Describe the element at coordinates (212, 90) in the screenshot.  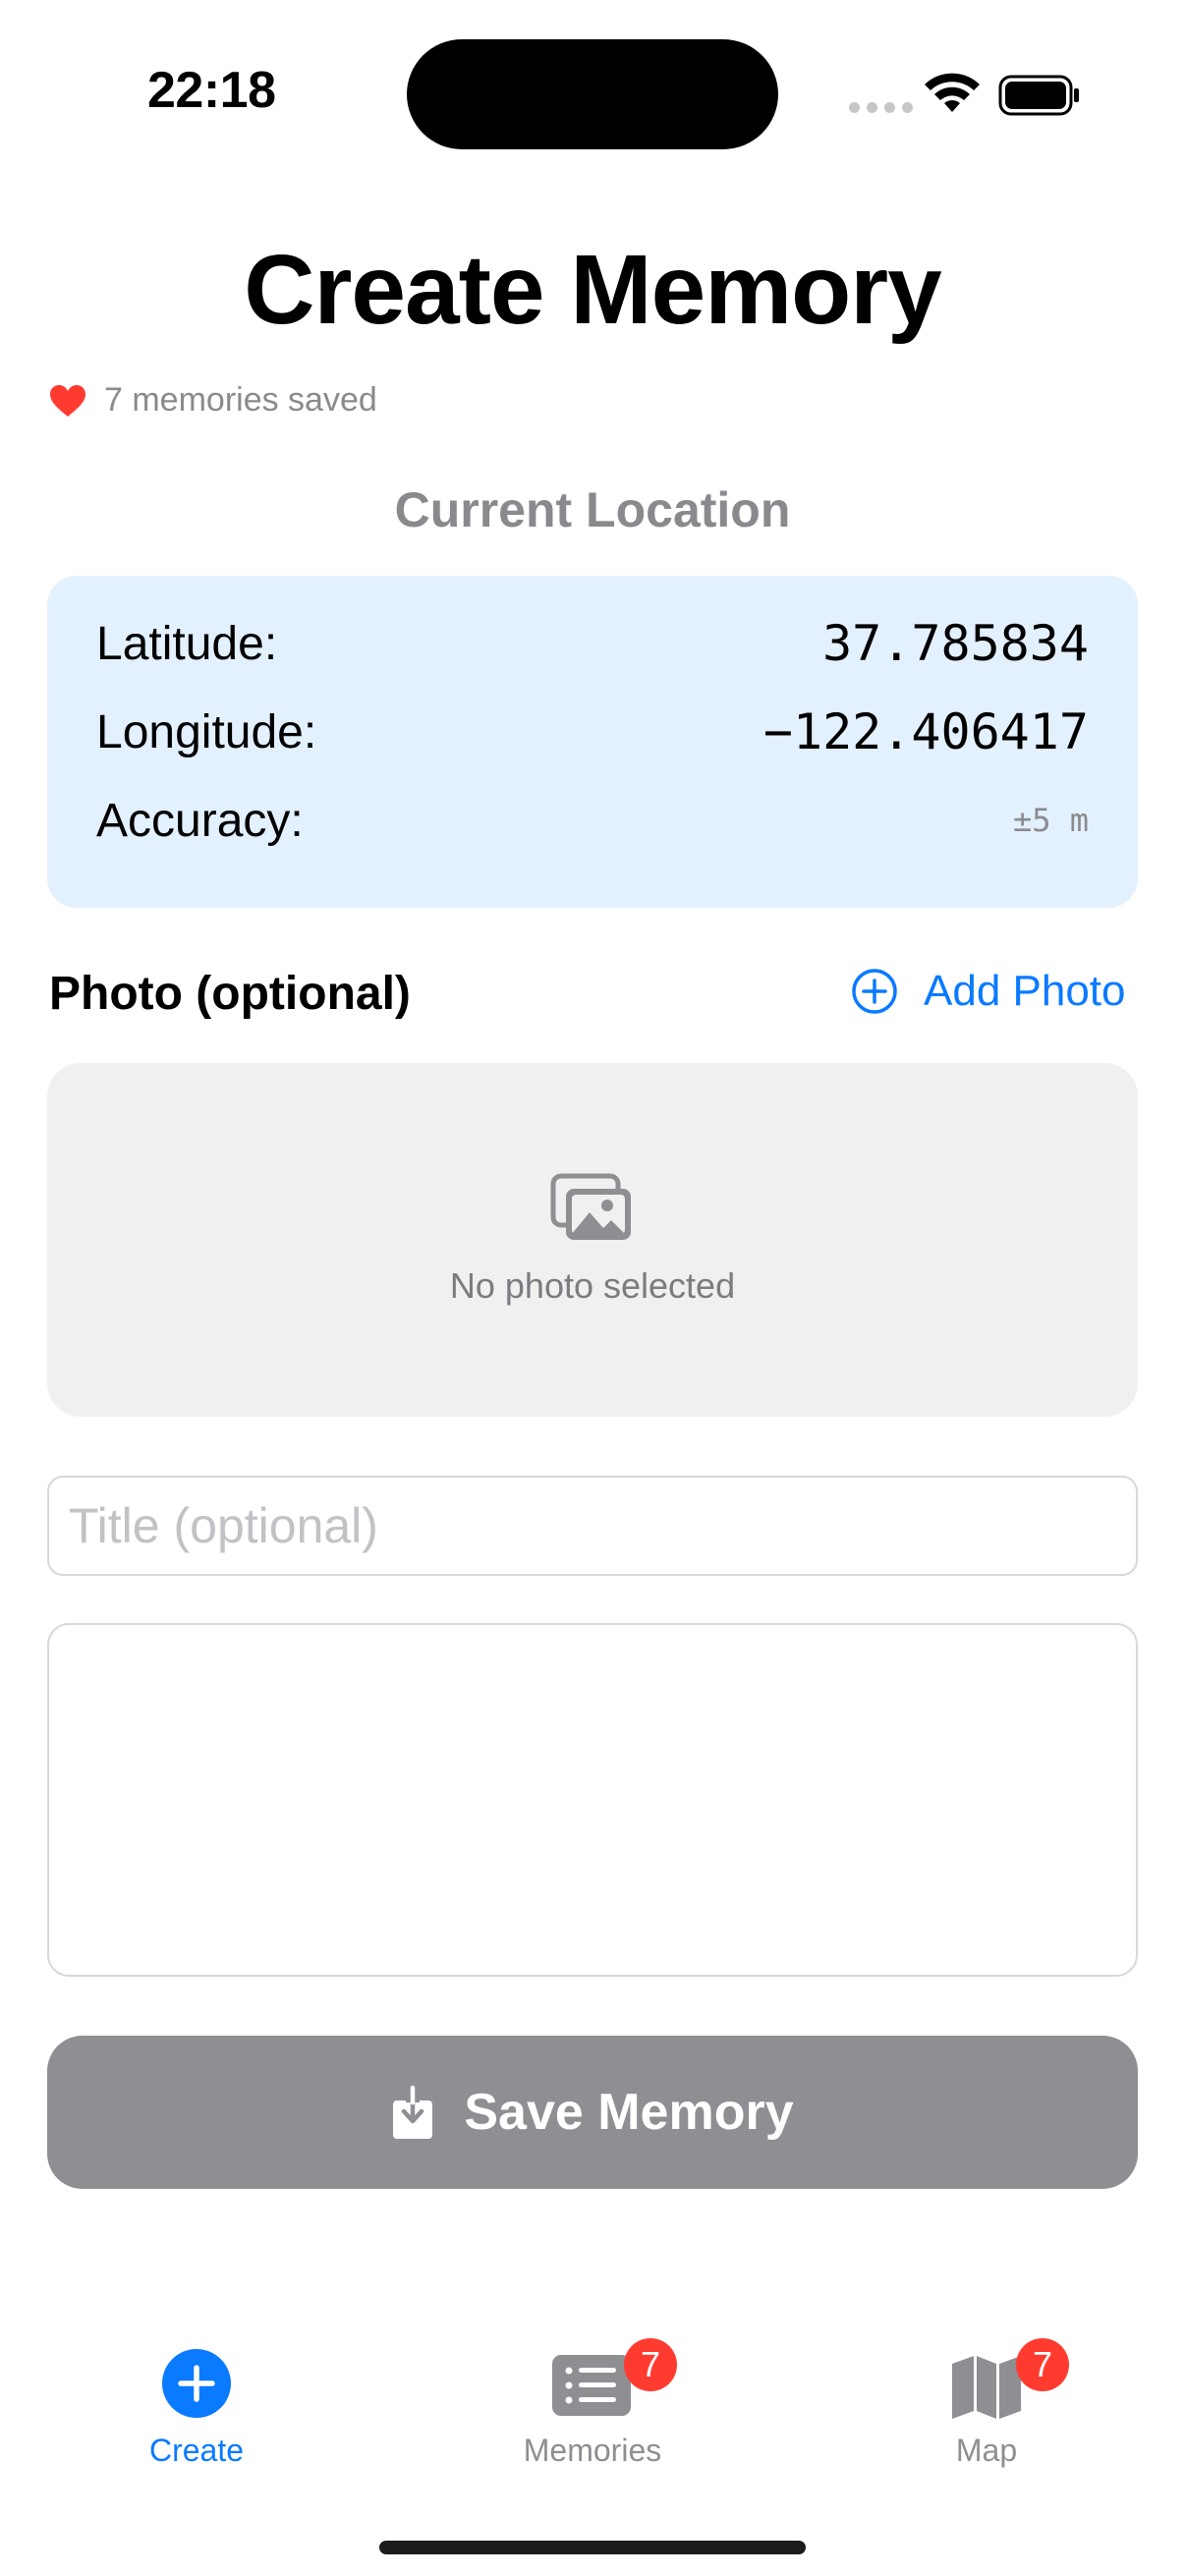
I see `status-time: 22:18` at that location.